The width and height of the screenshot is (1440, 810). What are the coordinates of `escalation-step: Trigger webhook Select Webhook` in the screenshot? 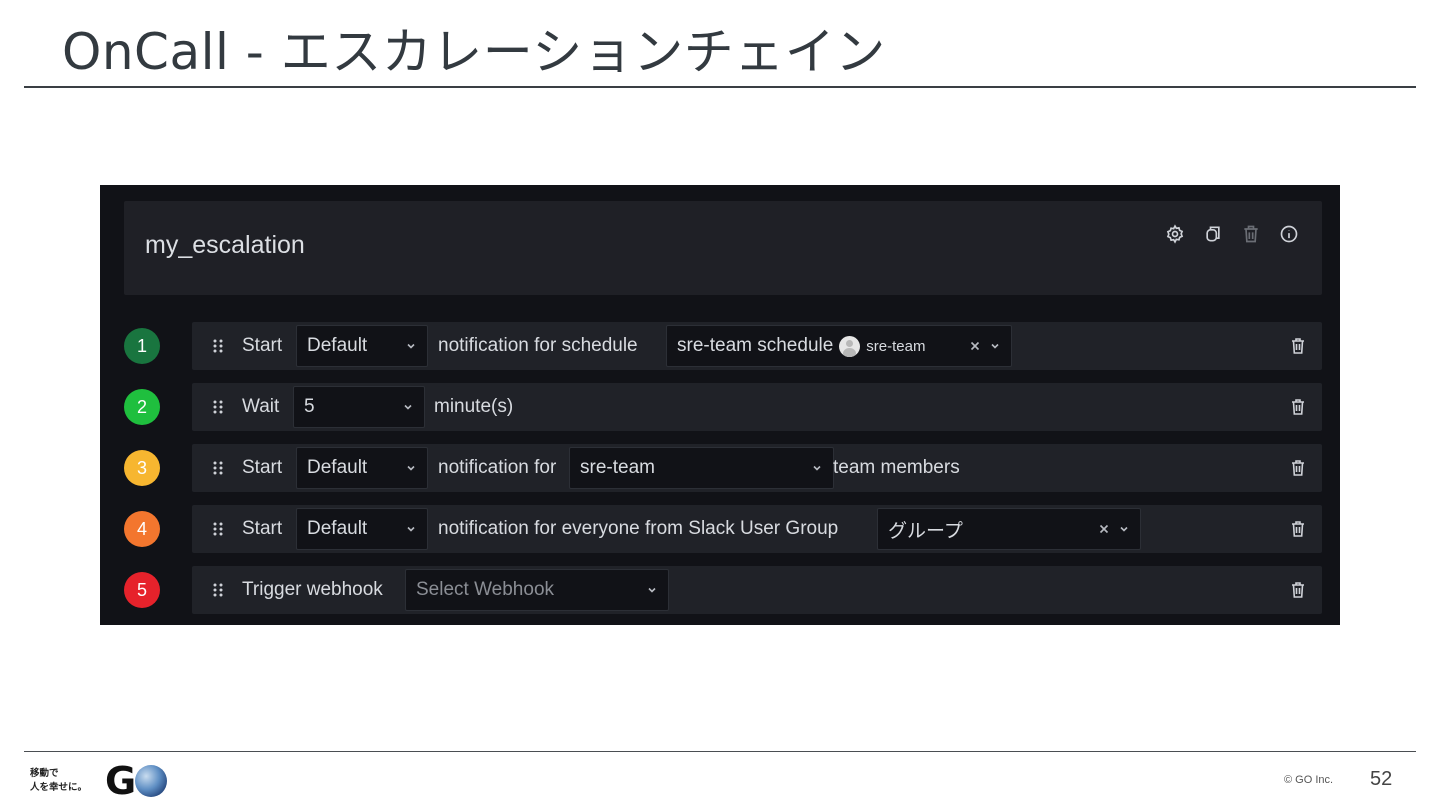 It's located at (757, 590).